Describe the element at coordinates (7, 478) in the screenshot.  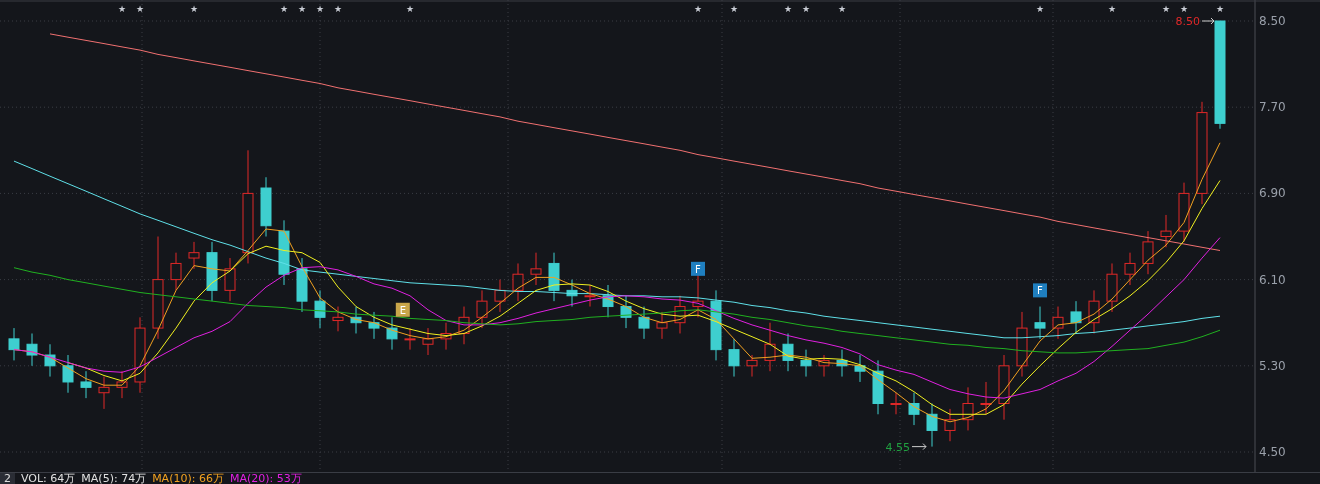
I see `indicator-tab: 2` at that location.